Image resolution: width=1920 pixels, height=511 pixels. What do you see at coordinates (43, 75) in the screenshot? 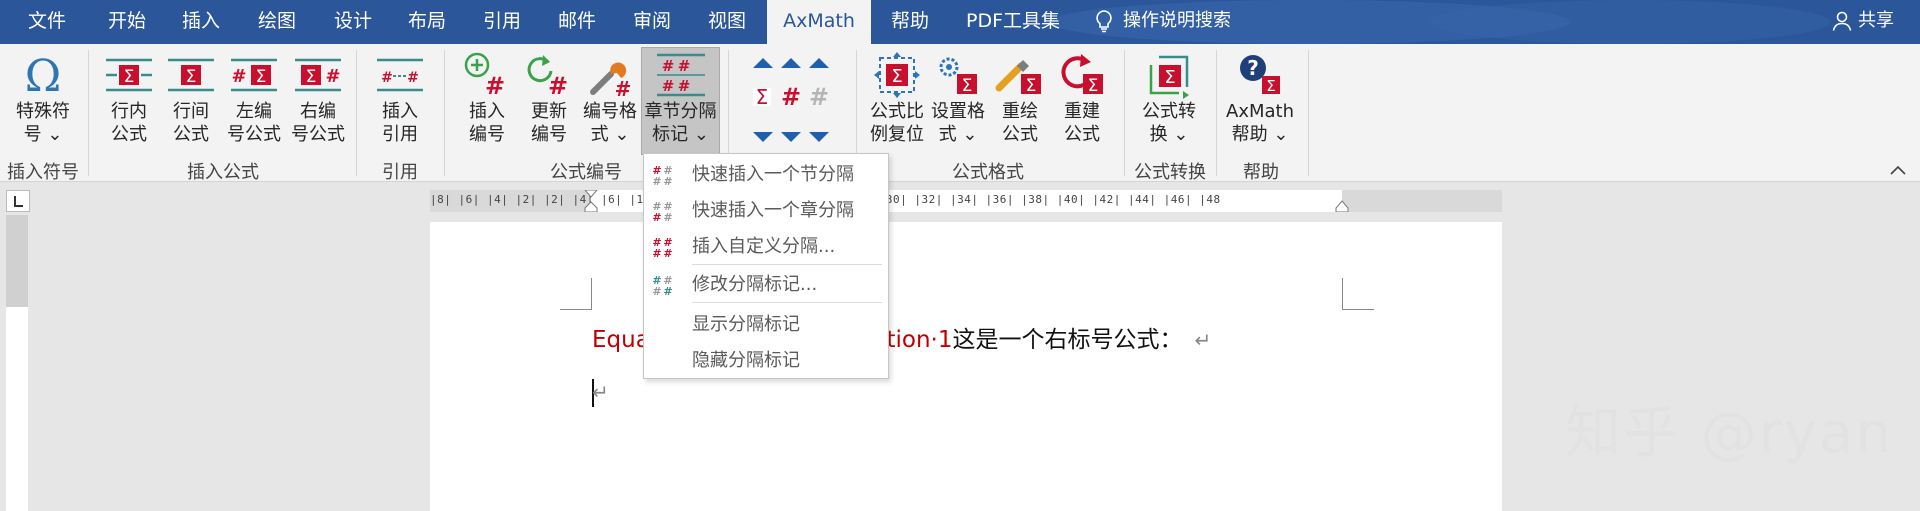
I see `omega-icon: Ω` at bounding box center [43, 75].